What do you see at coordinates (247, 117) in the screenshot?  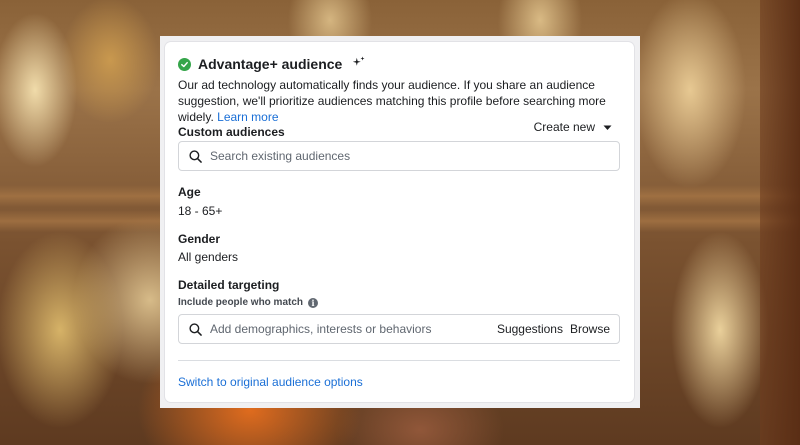 I see `learn-more-link: Learn more` at bounding box center [247, 117].